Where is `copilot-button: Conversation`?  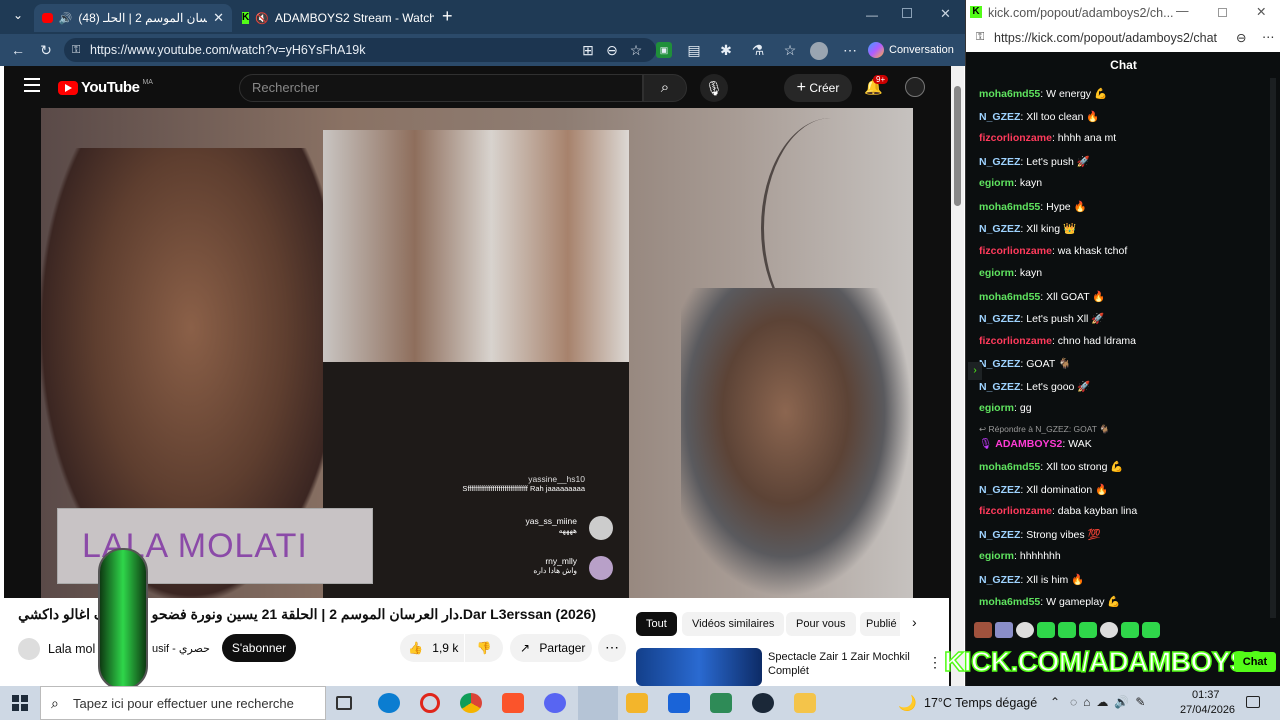 copilot-button: Conversation is located at coordinates (911, 50).